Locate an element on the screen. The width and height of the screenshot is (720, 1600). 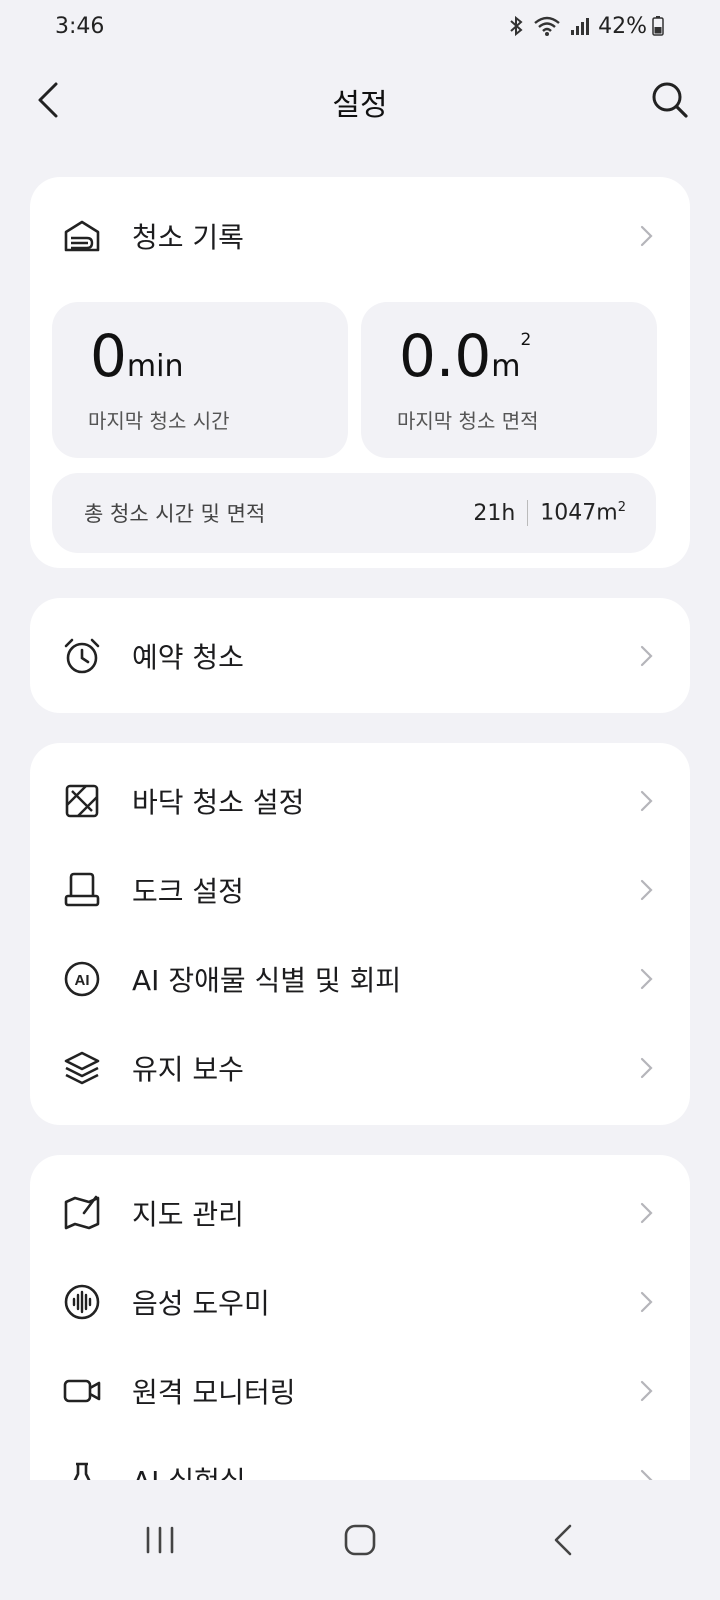
last-clean-time-value: 0min is located at coordinates (137, 356).